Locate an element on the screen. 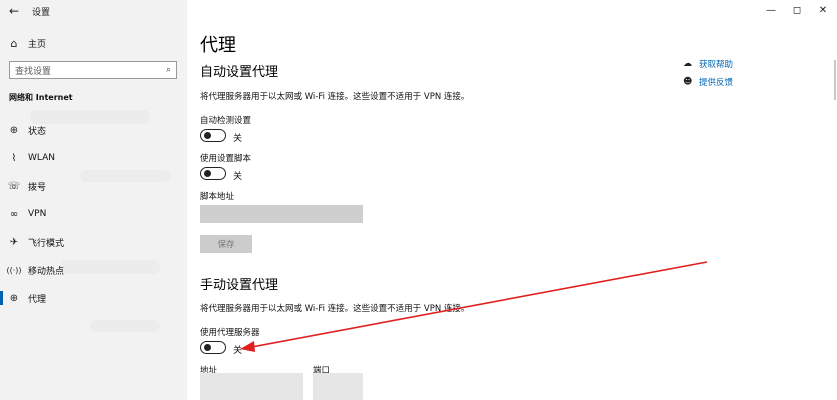 The image size is (837, 400). annotation-arrow is located at coordinates (474, 306).